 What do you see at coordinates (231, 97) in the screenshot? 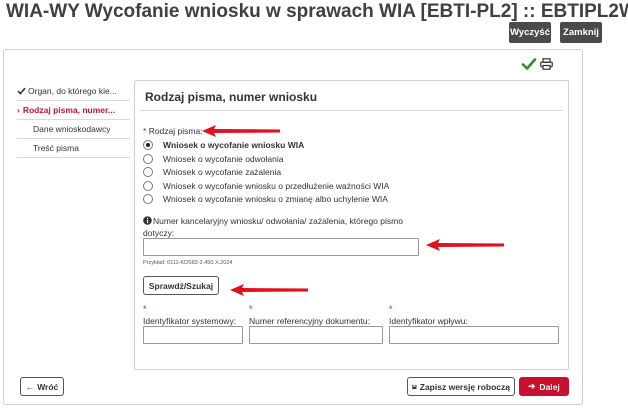
I see `section-title: Rodzaj pisma, numer wniosku` at bounding box center [231, 97].